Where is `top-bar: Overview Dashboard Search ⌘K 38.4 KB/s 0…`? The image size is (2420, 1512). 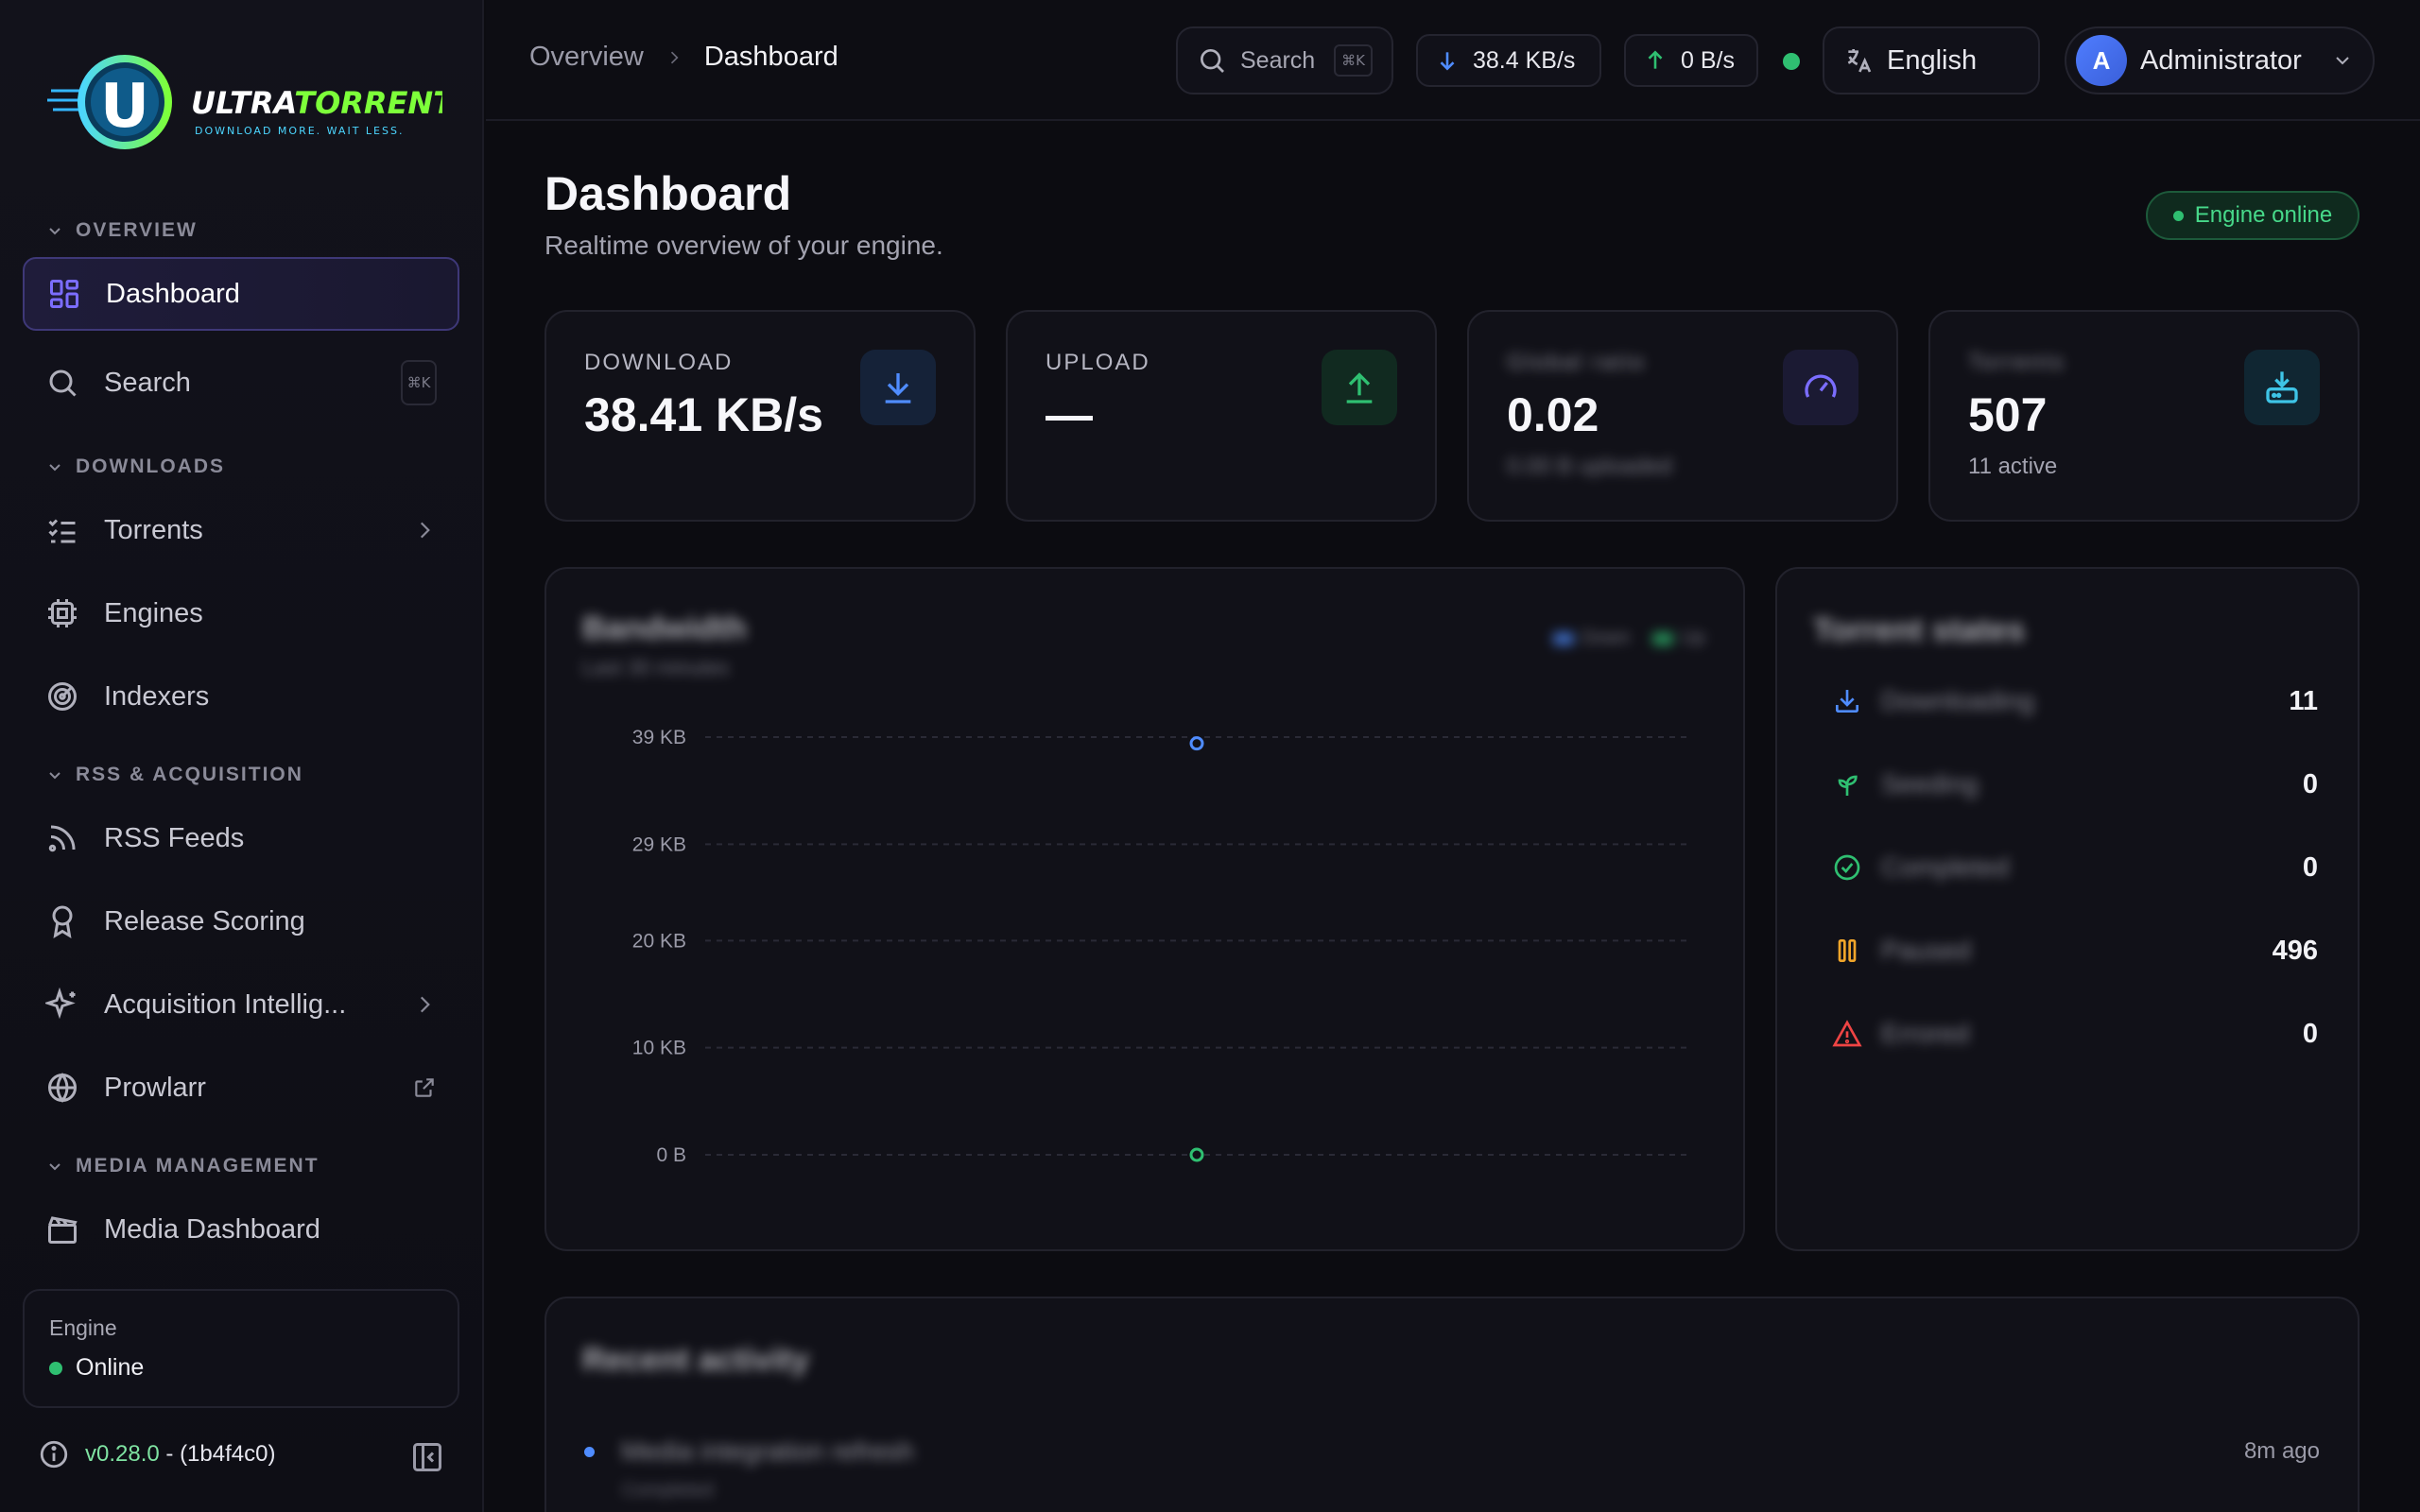
top-bar: Overview Dashboard Search ⌘K 38.4 KB/s 0… is located at coordinates (1453, 60).